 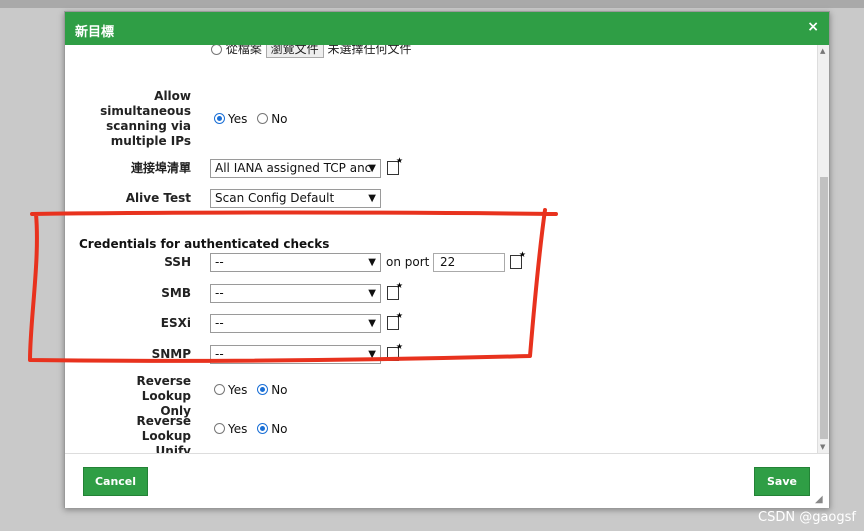 I want to click on reverse-lookup-only-yes-option: Yes, so click(x=230, y=389).